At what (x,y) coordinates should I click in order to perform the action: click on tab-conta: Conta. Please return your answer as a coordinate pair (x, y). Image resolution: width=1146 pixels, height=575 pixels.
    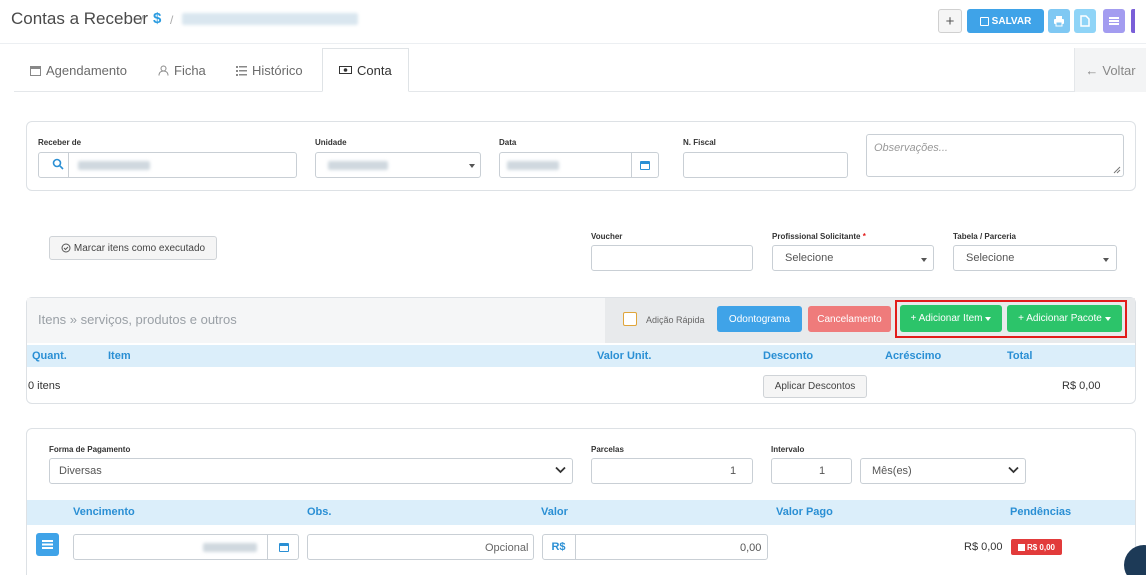
    Looking at the image, I should click on (365, 70).